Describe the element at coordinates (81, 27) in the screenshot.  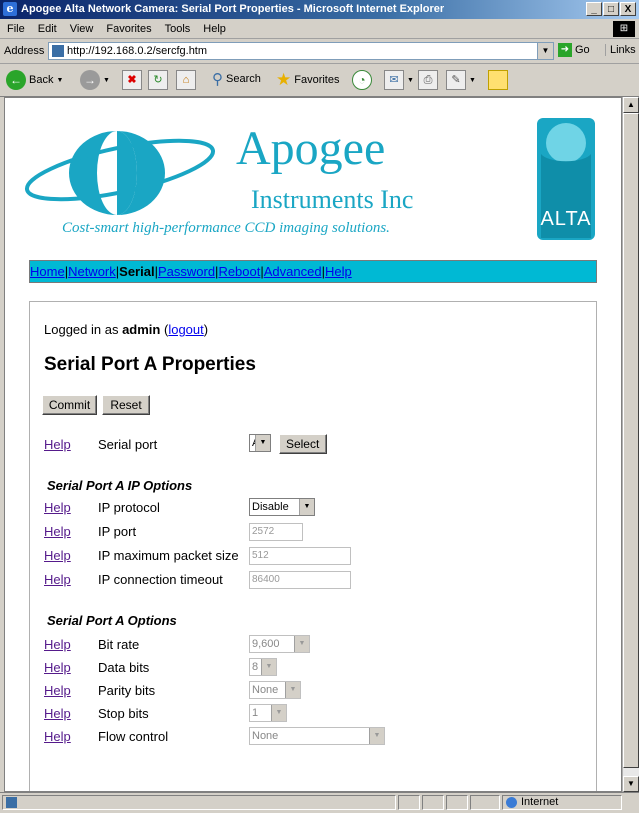
I see `menu-view: View` at that location.